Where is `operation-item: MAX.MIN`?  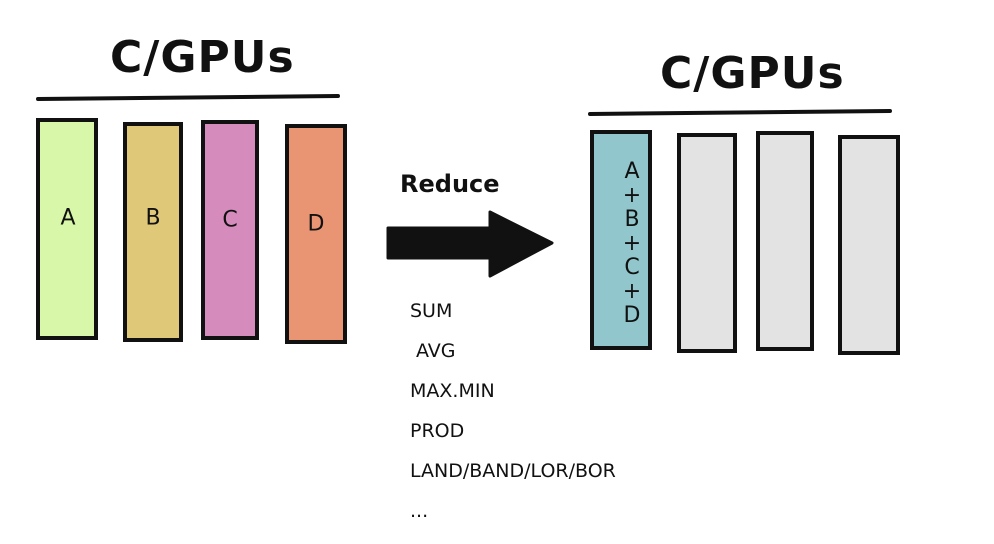
operation-item: MAX.MIN is located at coordinates (452, 391).